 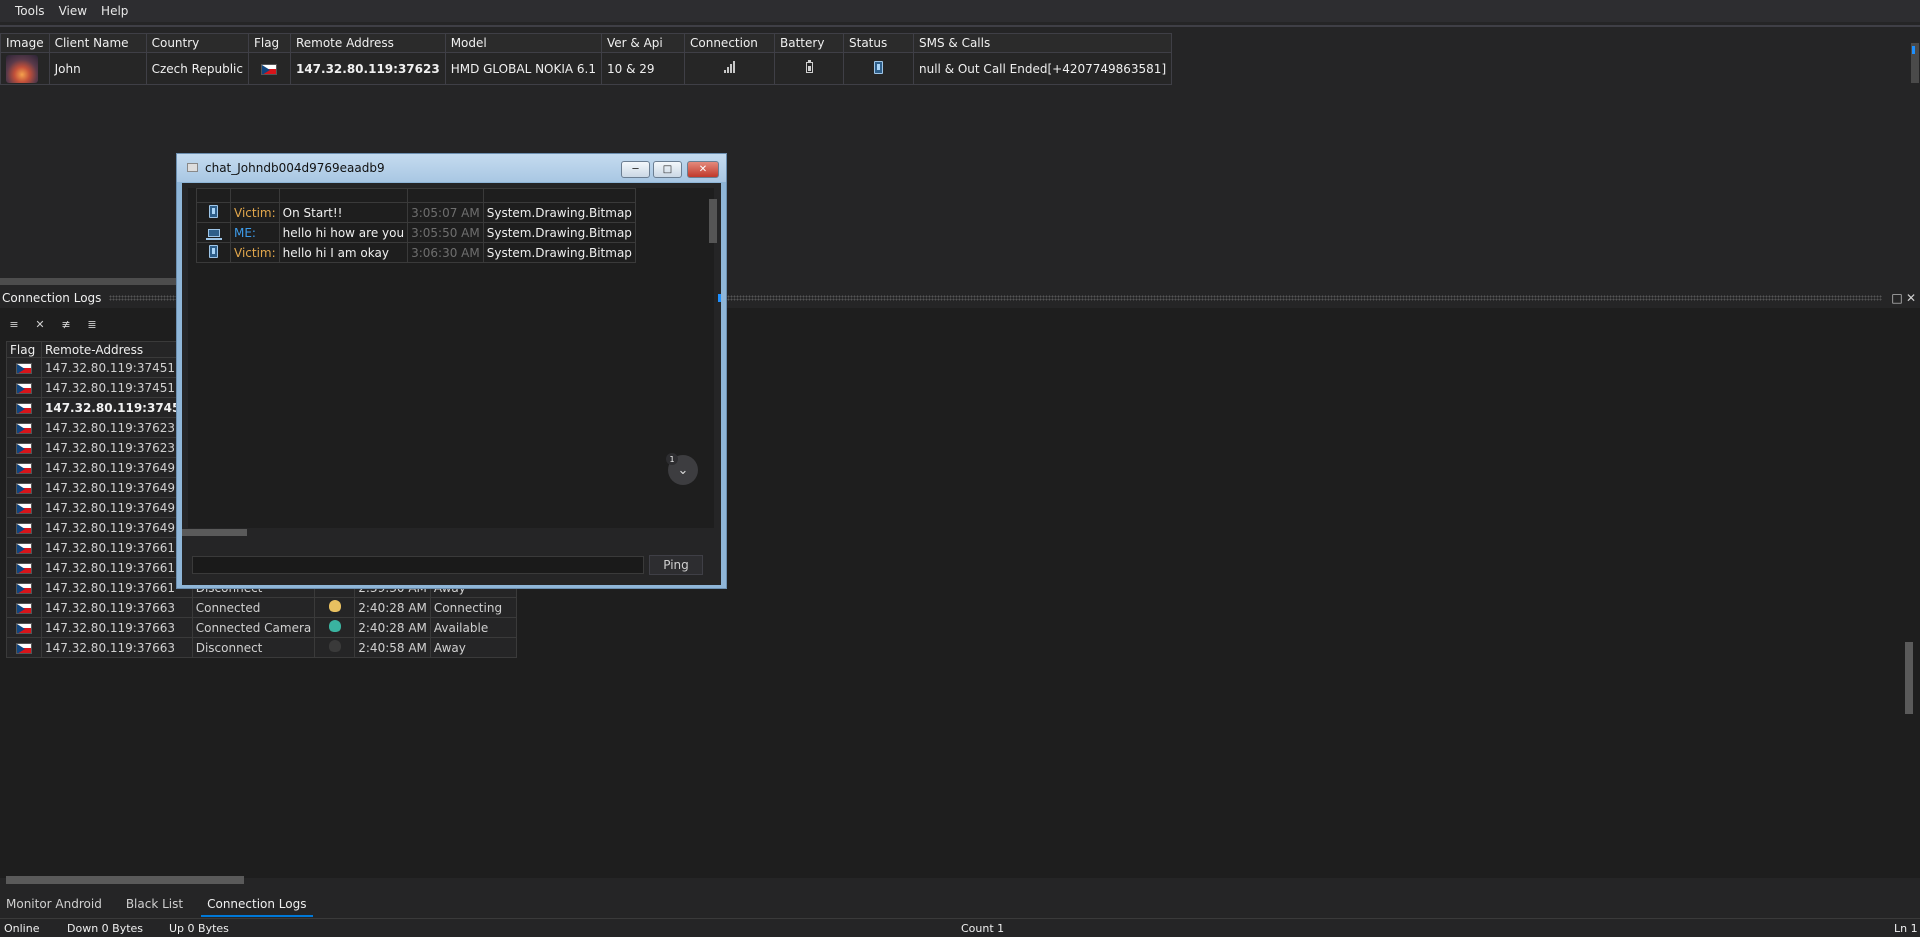 I want to click on messages-horizontal-scrollbar, so click(x=214, y=532).